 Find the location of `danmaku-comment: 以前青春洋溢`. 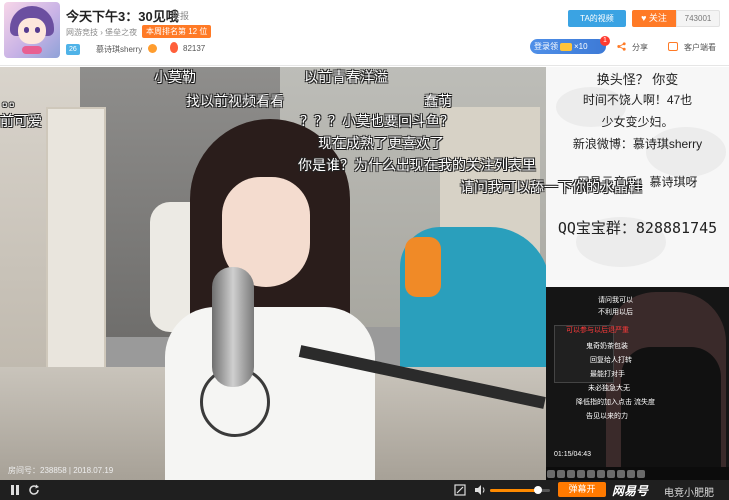

danmaku-comment: 以前青春洋溢 is located at coordinates (346, 78).